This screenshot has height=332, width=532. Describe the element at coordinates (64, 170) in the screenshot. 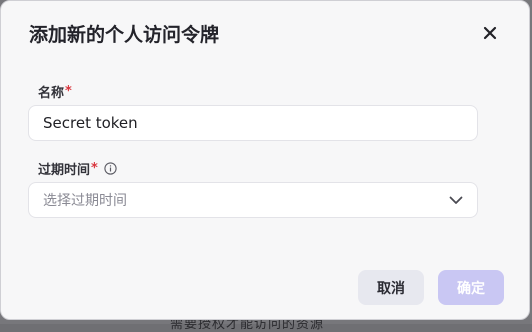

I see `expiry-label-text: 过期时间` at that location.